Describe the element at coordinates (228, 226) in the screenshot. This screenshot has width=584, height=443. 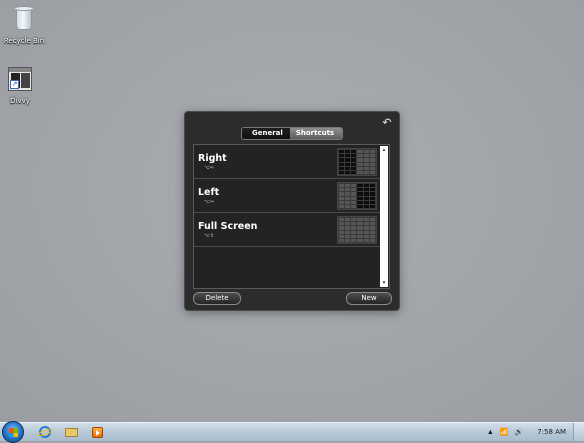
I see `shortcut-name: Full Screen` at that location.